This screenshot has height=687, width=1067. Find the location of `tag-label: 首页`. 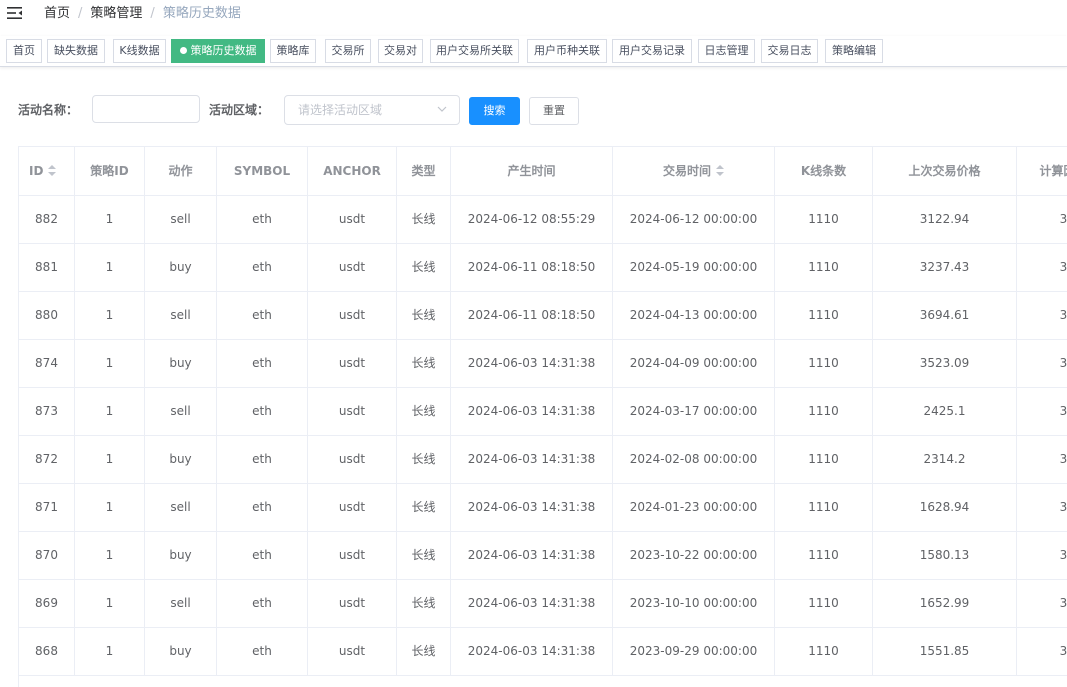

tag-label: 首页 is located at coordinates (24, 50).